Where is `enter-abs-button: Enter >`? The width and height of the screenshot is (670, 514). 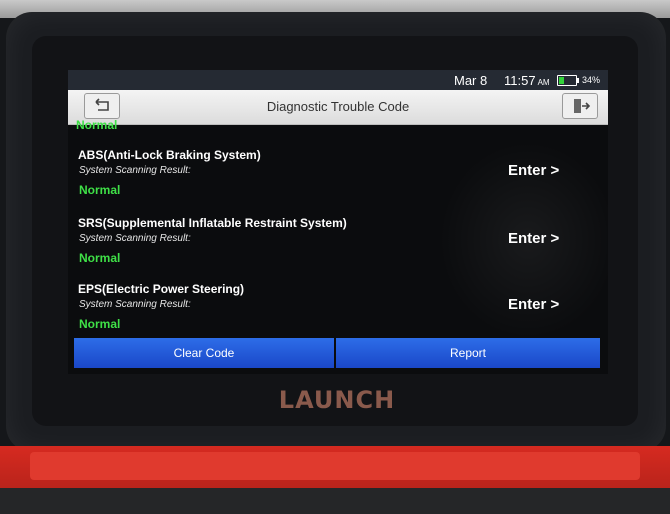
enter-abs-button: Enter > is located at coordinates (533, 170).